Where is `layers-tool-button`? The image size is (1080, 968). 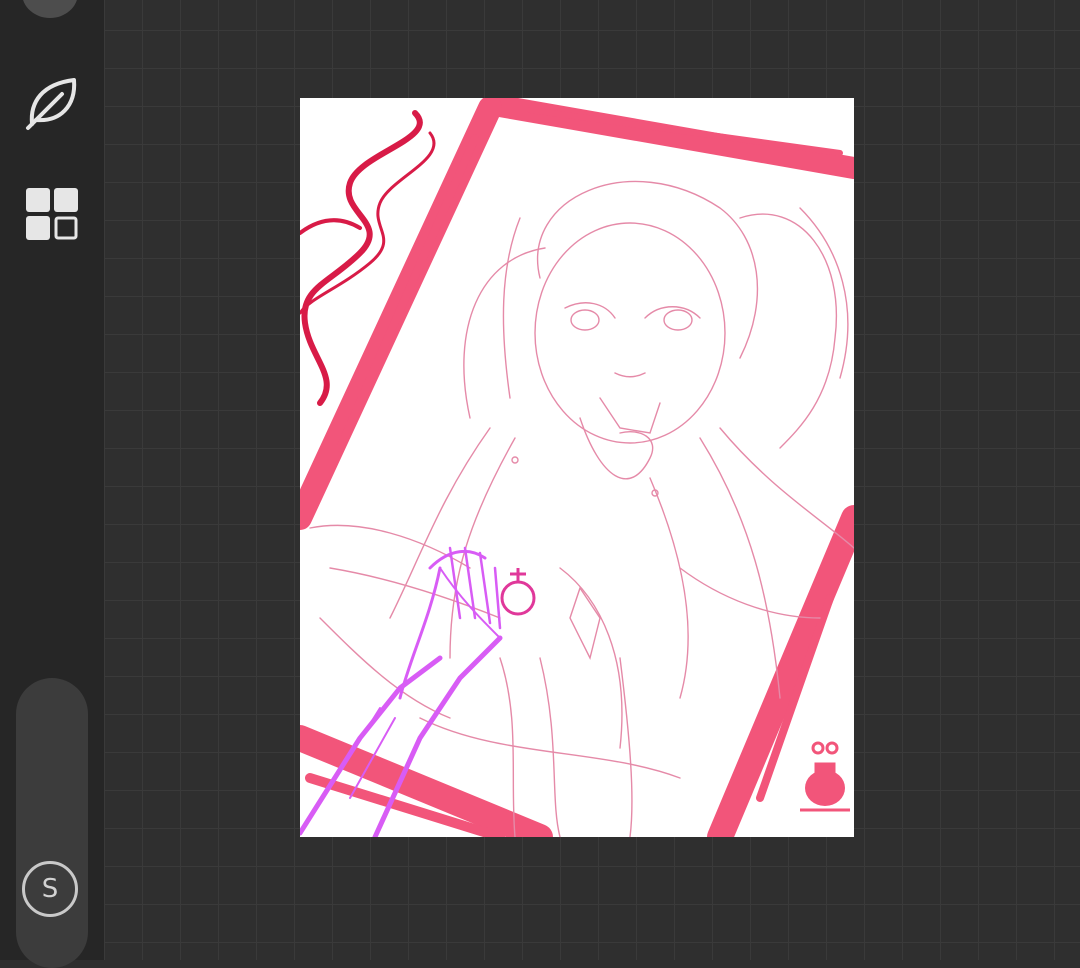
layers-tool-button is located at coordinates (52, 214).